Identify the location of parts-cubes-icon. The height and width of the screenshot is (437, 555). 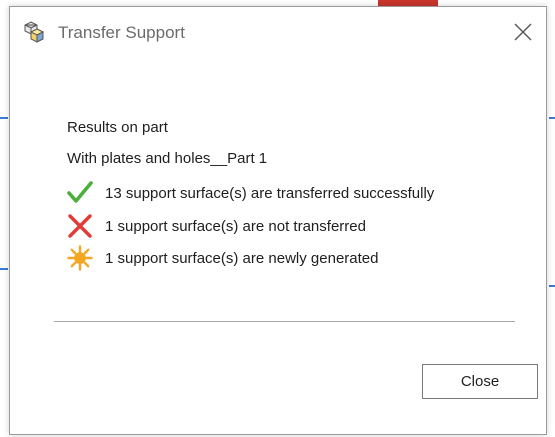
(34, 32).